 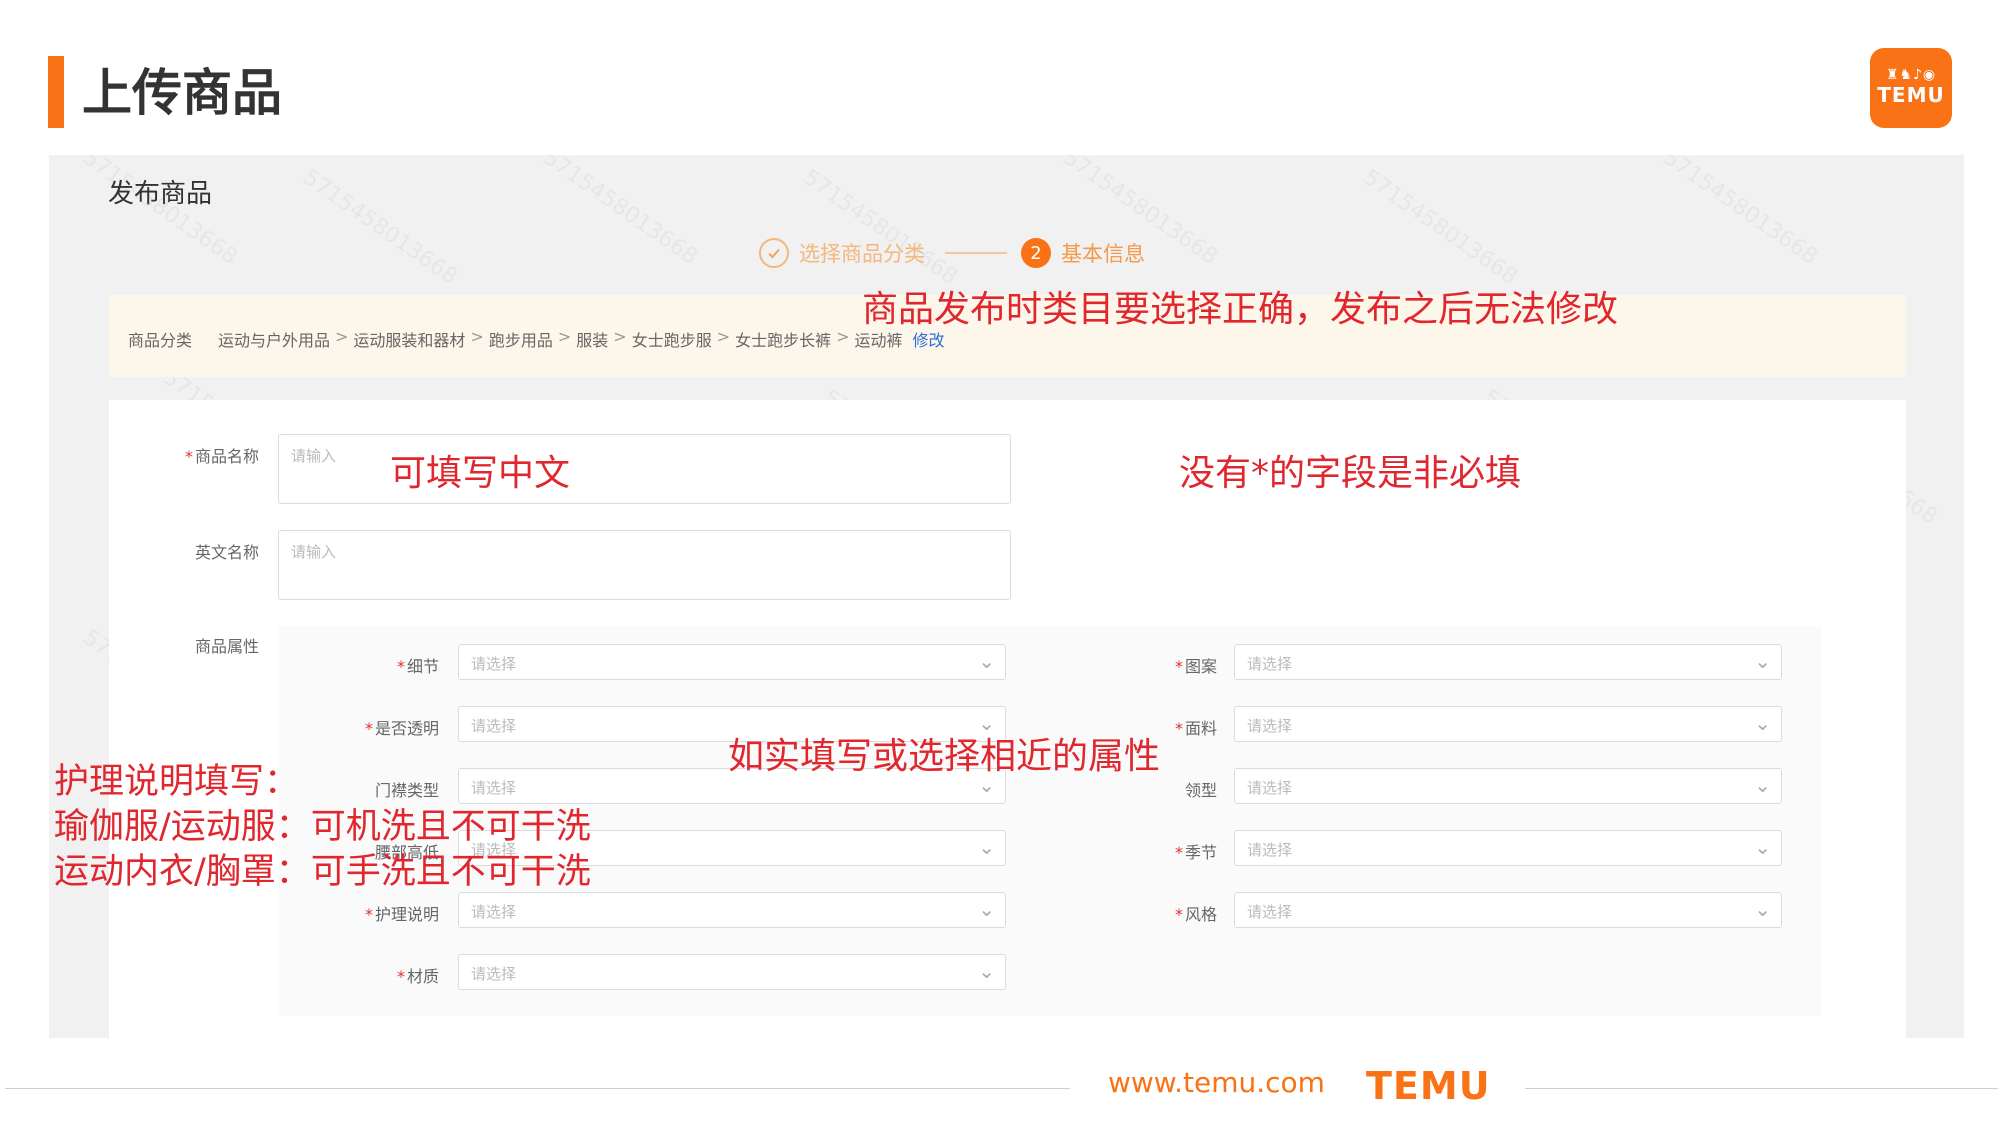 I want to click on product-name-input: 请输入, so click(x=644, y=469).